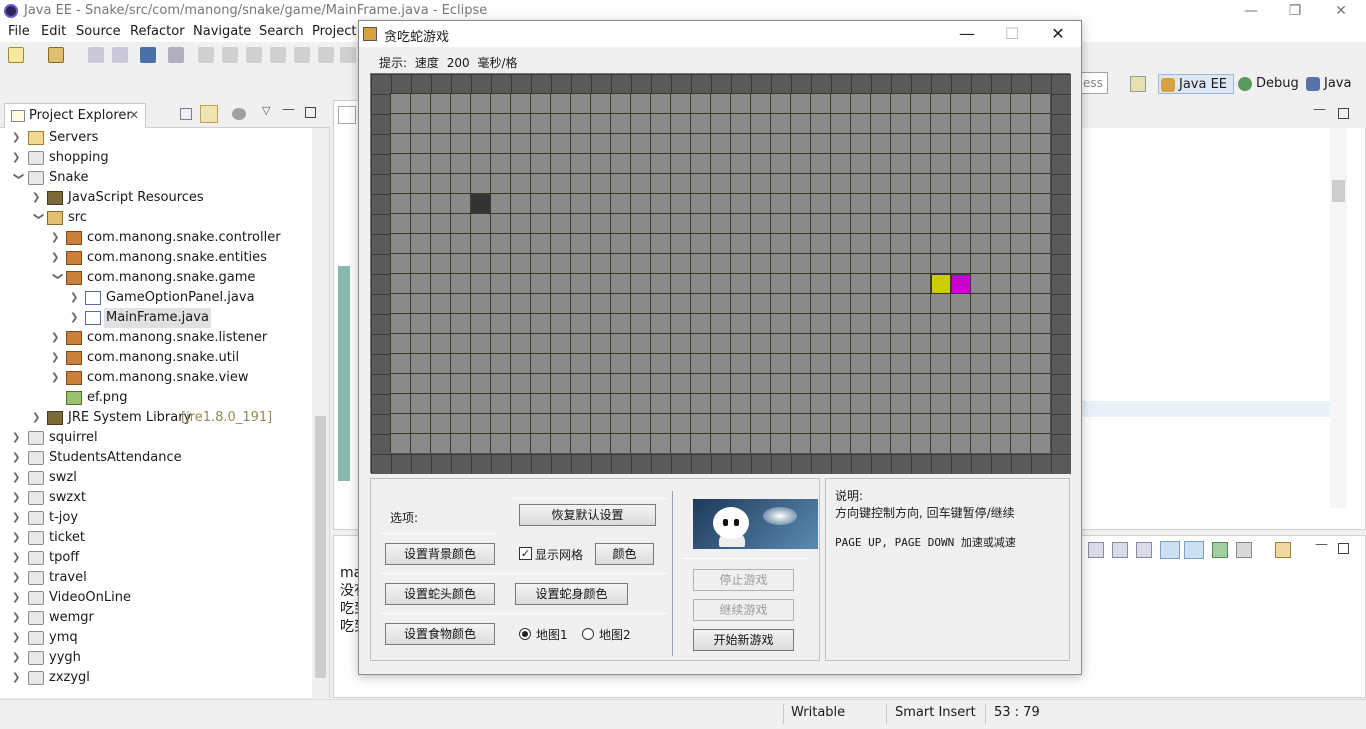  I want to click on minimize-console-icon: —, so click(1321, 544).